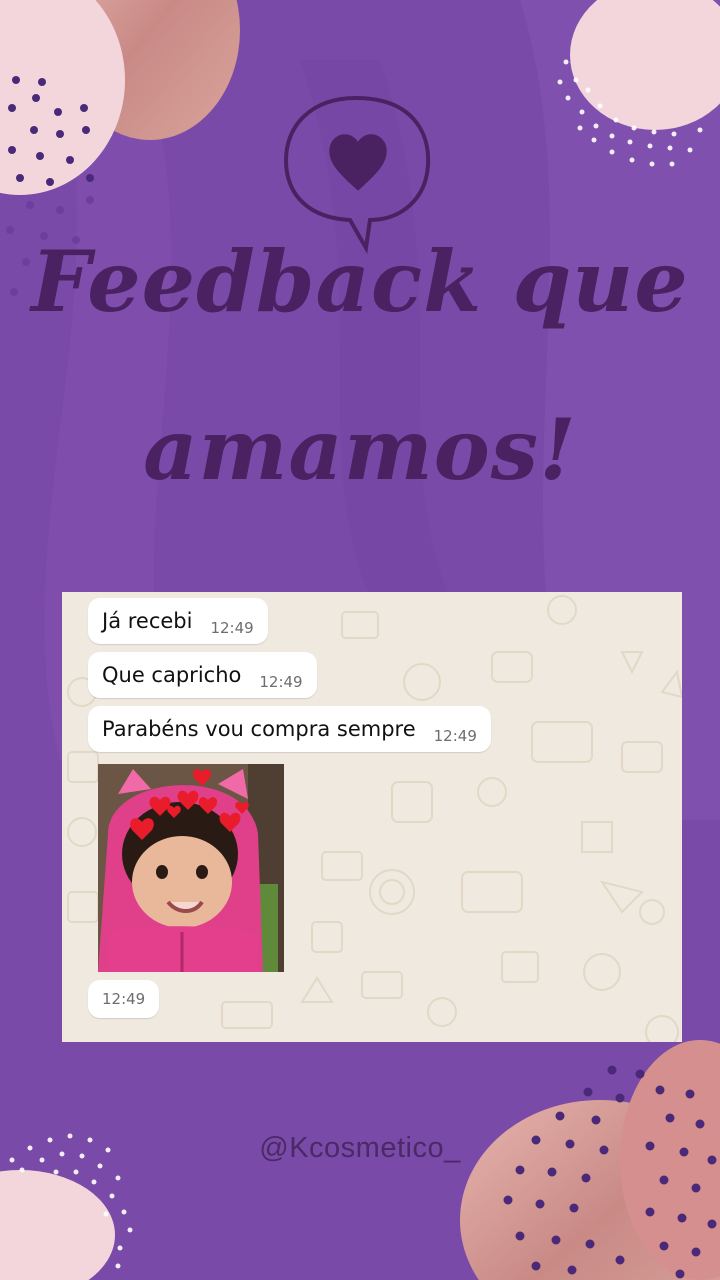 The image size is (720, 1280). I want to click on headline-line-1: Feedback que, so click(360, 281).